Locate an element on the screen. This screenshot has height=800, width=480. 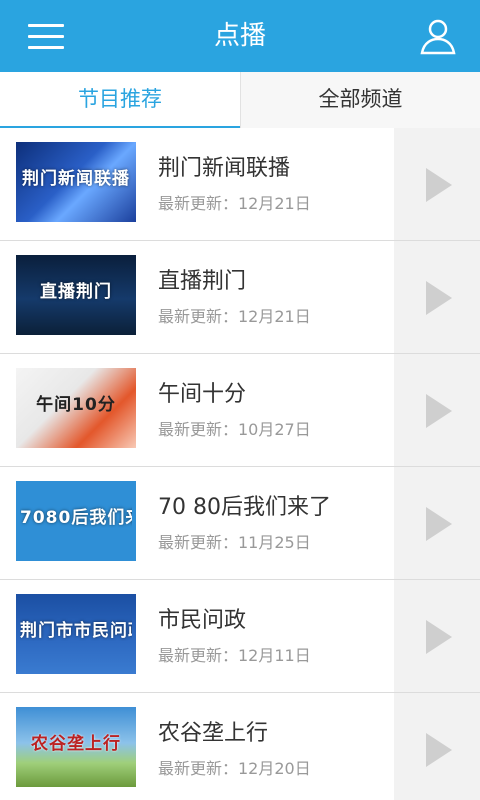
program-thumbnail: 荆门新闻联播 is located at coordinates (76, 182).